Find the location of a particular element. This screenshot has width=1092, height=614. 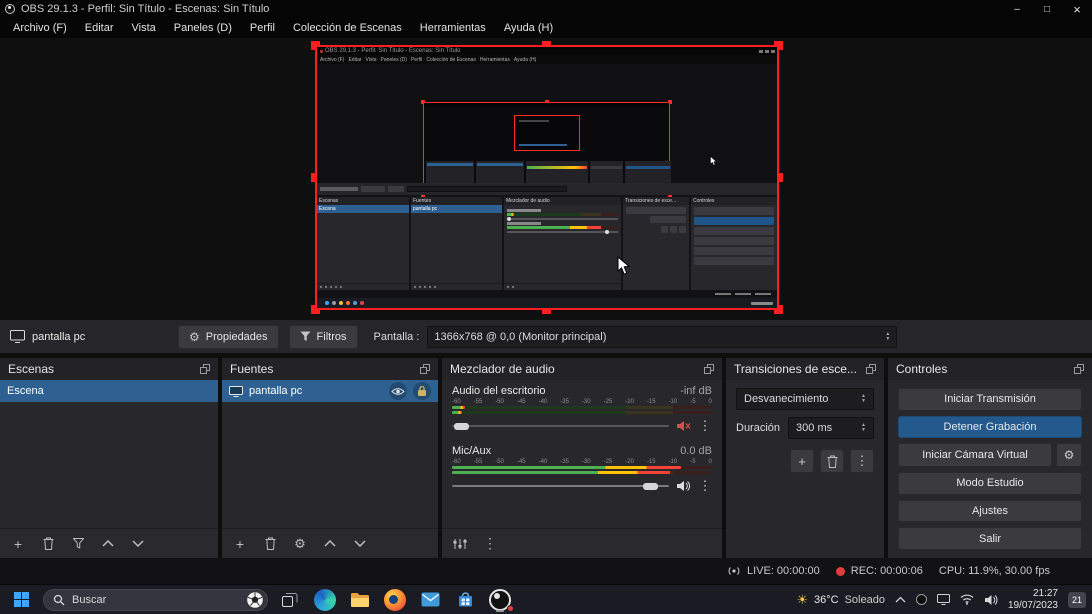

meter-tick-label: -10 is located at coordinates (673, 462).